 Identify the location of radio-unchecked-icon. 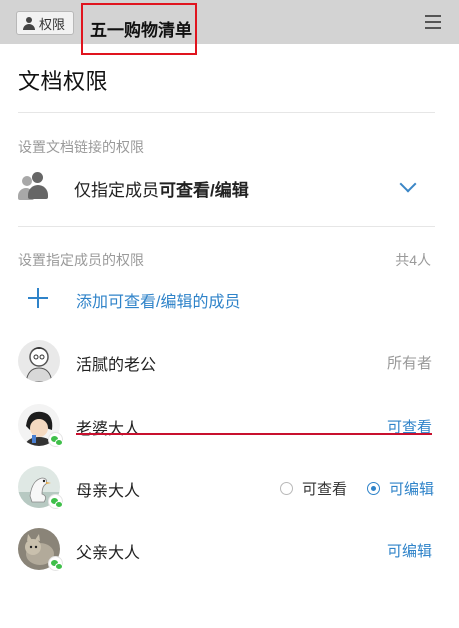
(286, 488).